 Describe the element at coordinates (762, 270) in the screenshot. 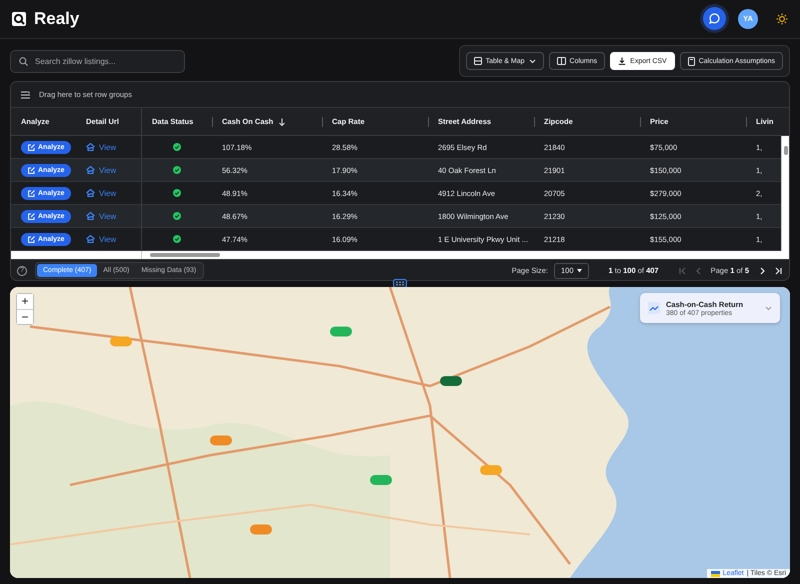

I see `next-page-icon` at that location.